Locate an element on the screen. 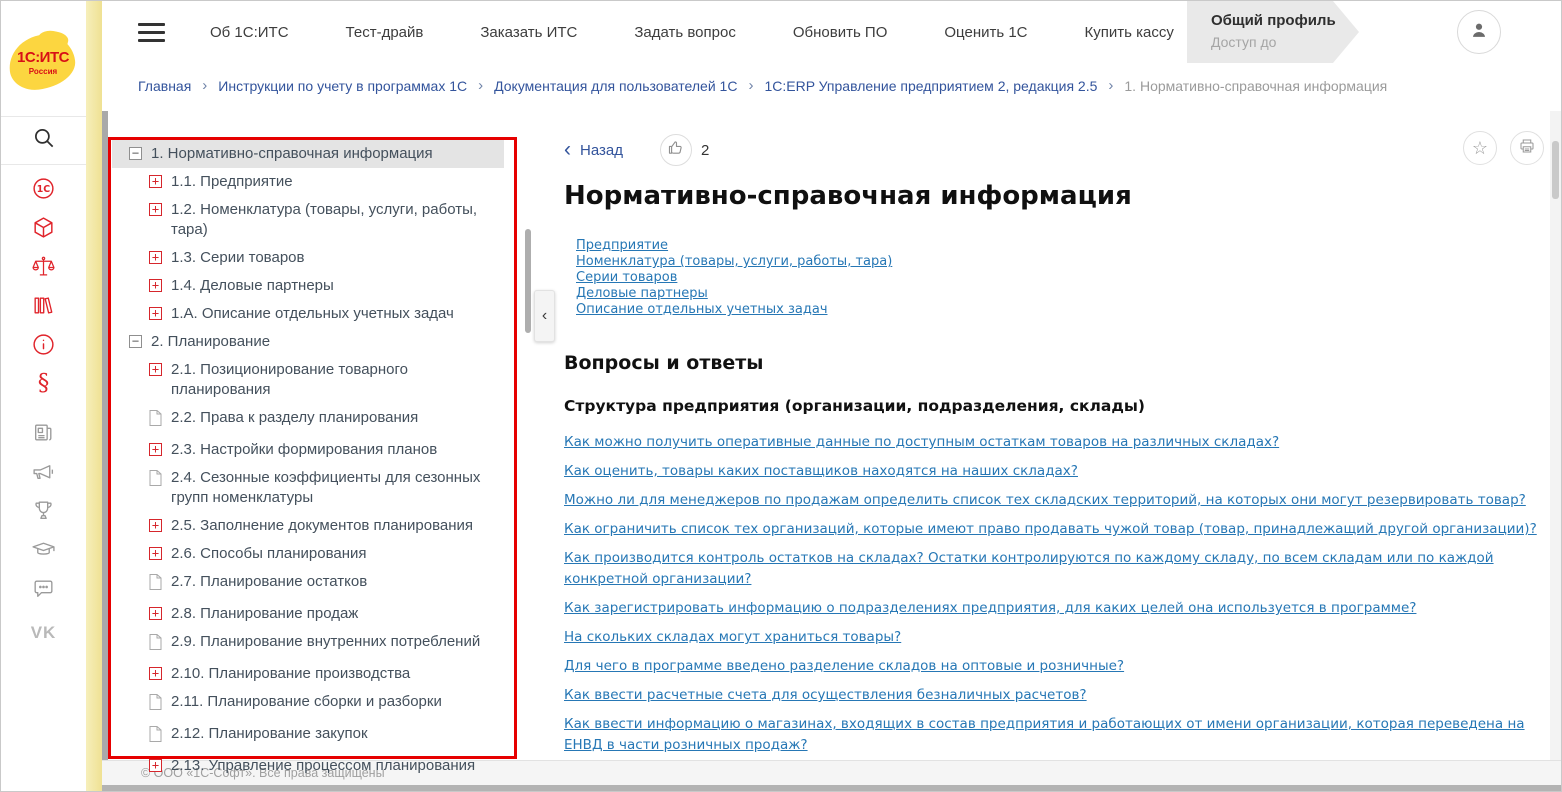  books-icon is located at coordinates (44, 305).